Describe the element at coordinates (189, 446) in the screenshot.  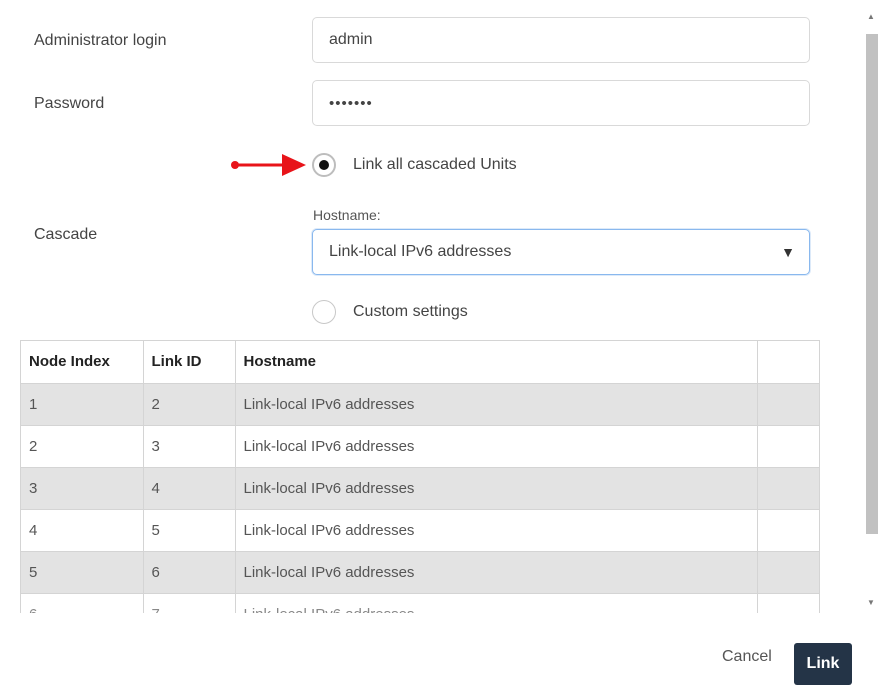
I see `cell-link-id: 3` at that location.